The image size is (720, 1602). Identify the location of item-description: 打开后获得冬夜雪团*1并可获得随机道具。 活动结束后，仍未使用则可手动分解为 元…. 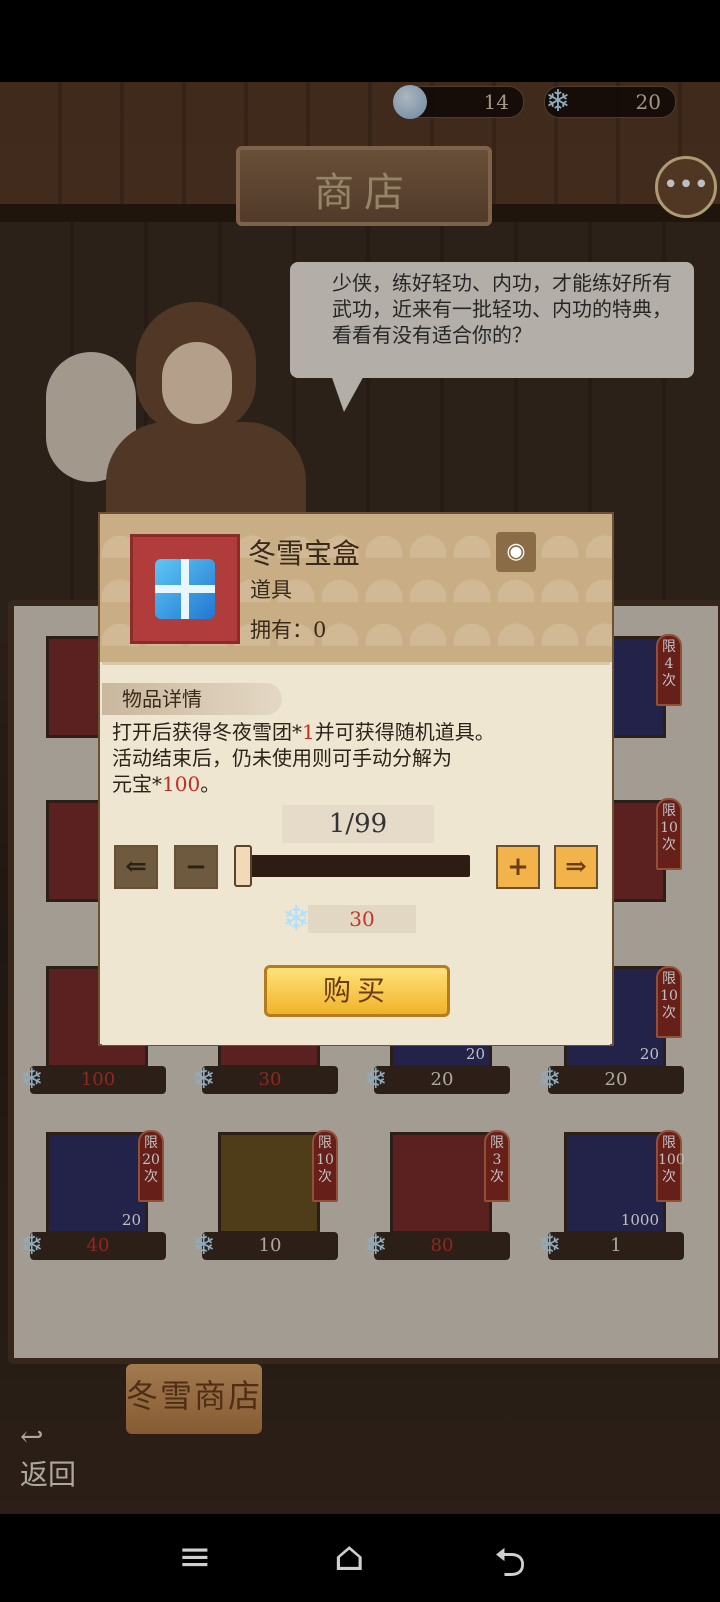
(303, 758).